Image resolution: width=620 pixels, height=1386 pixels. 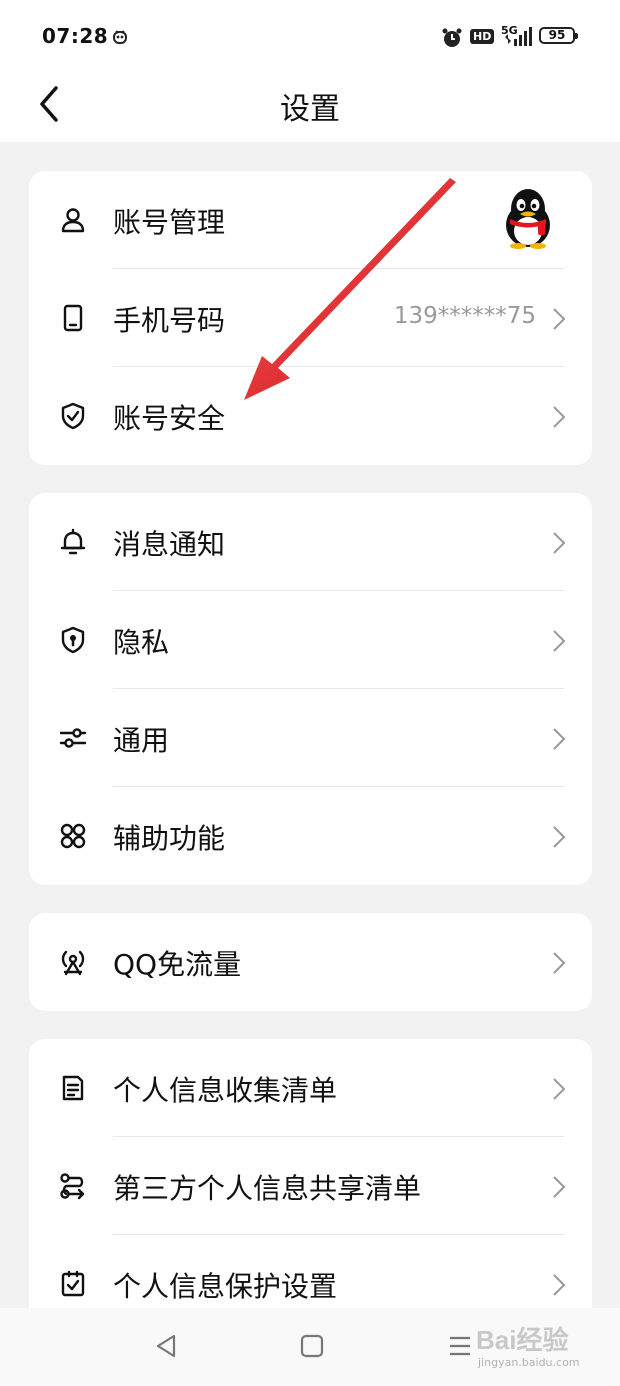 I want to click on alarm-icon, so click(x=452, y=37).